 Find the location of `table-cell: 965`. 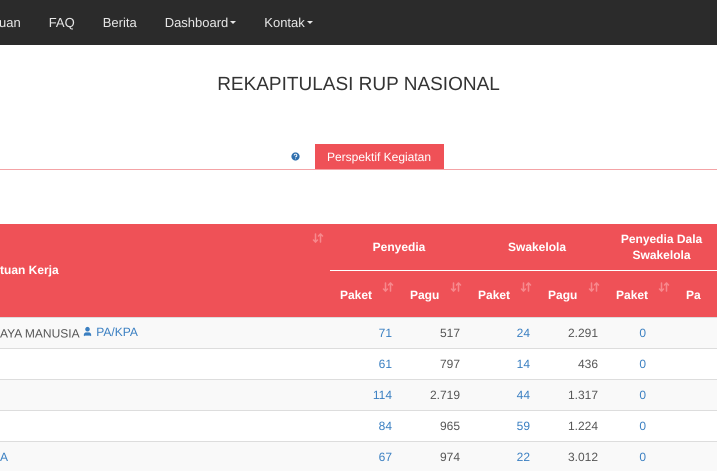

table-cell: 965 is located at coordinates (434, 425).